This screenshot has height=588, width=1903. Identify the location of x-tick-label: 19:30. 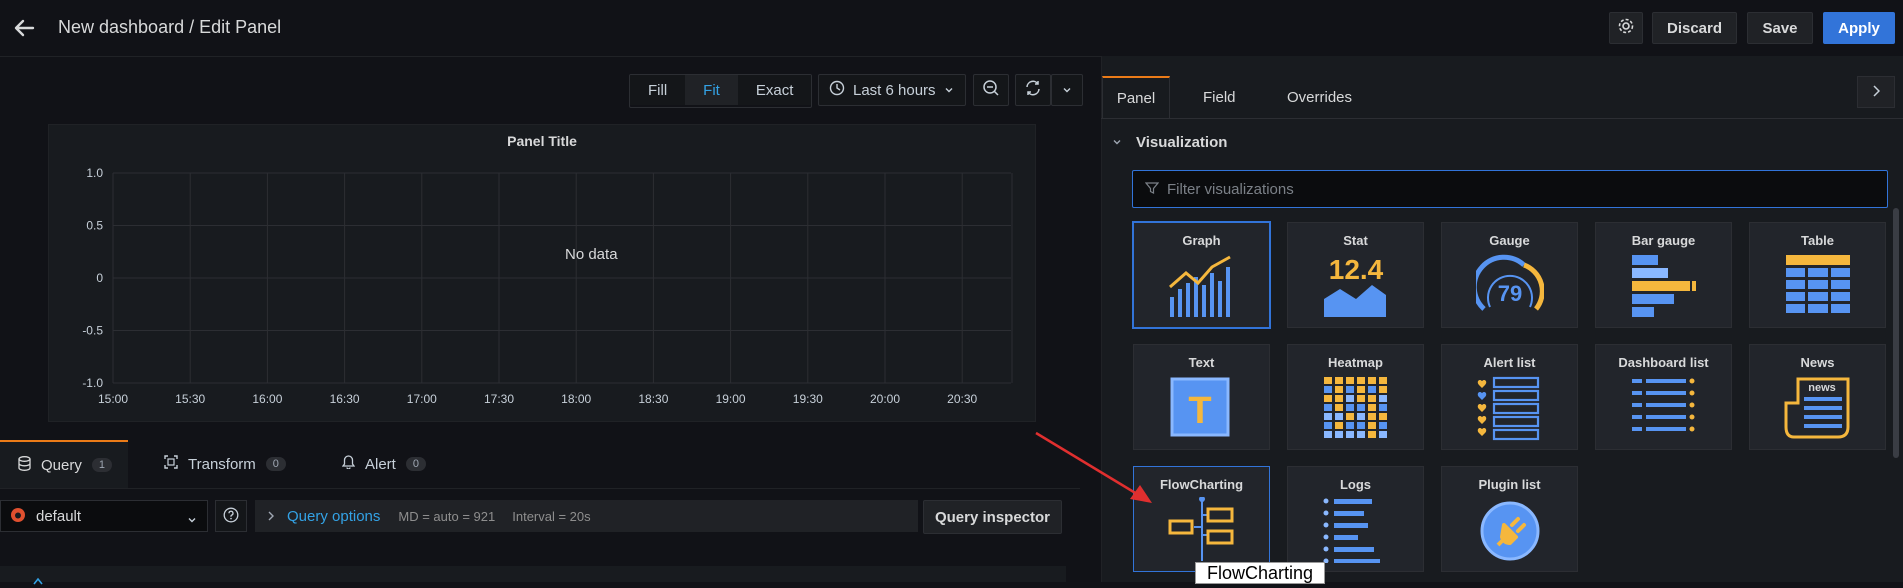
(808, 399).